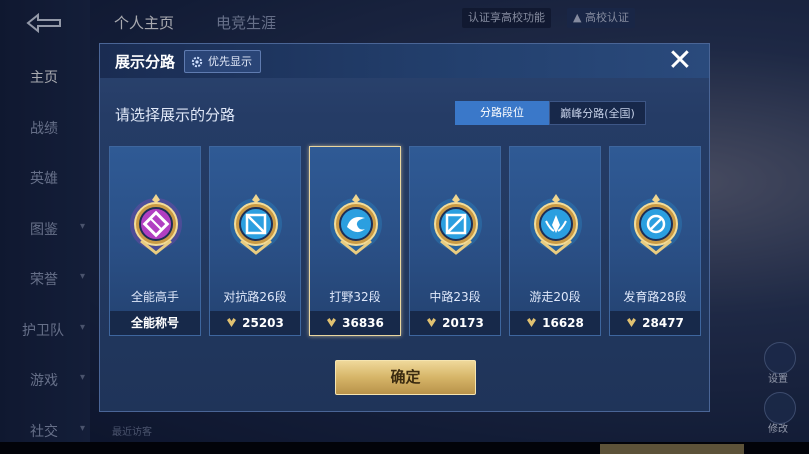 The width and height of the screenshot is (809, 454). What do you see at coordinates (404, 61) in the screenshot?
I see `dialog-header: 展示分路 优先显示 ✕` at bounding box center [404, 61].